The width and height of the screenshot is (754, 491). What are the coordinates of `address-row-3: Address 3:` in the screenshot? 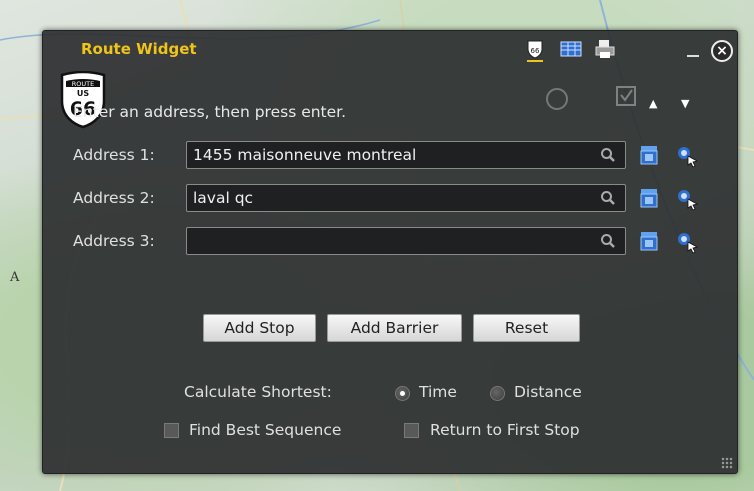 It's located at (393, 242).